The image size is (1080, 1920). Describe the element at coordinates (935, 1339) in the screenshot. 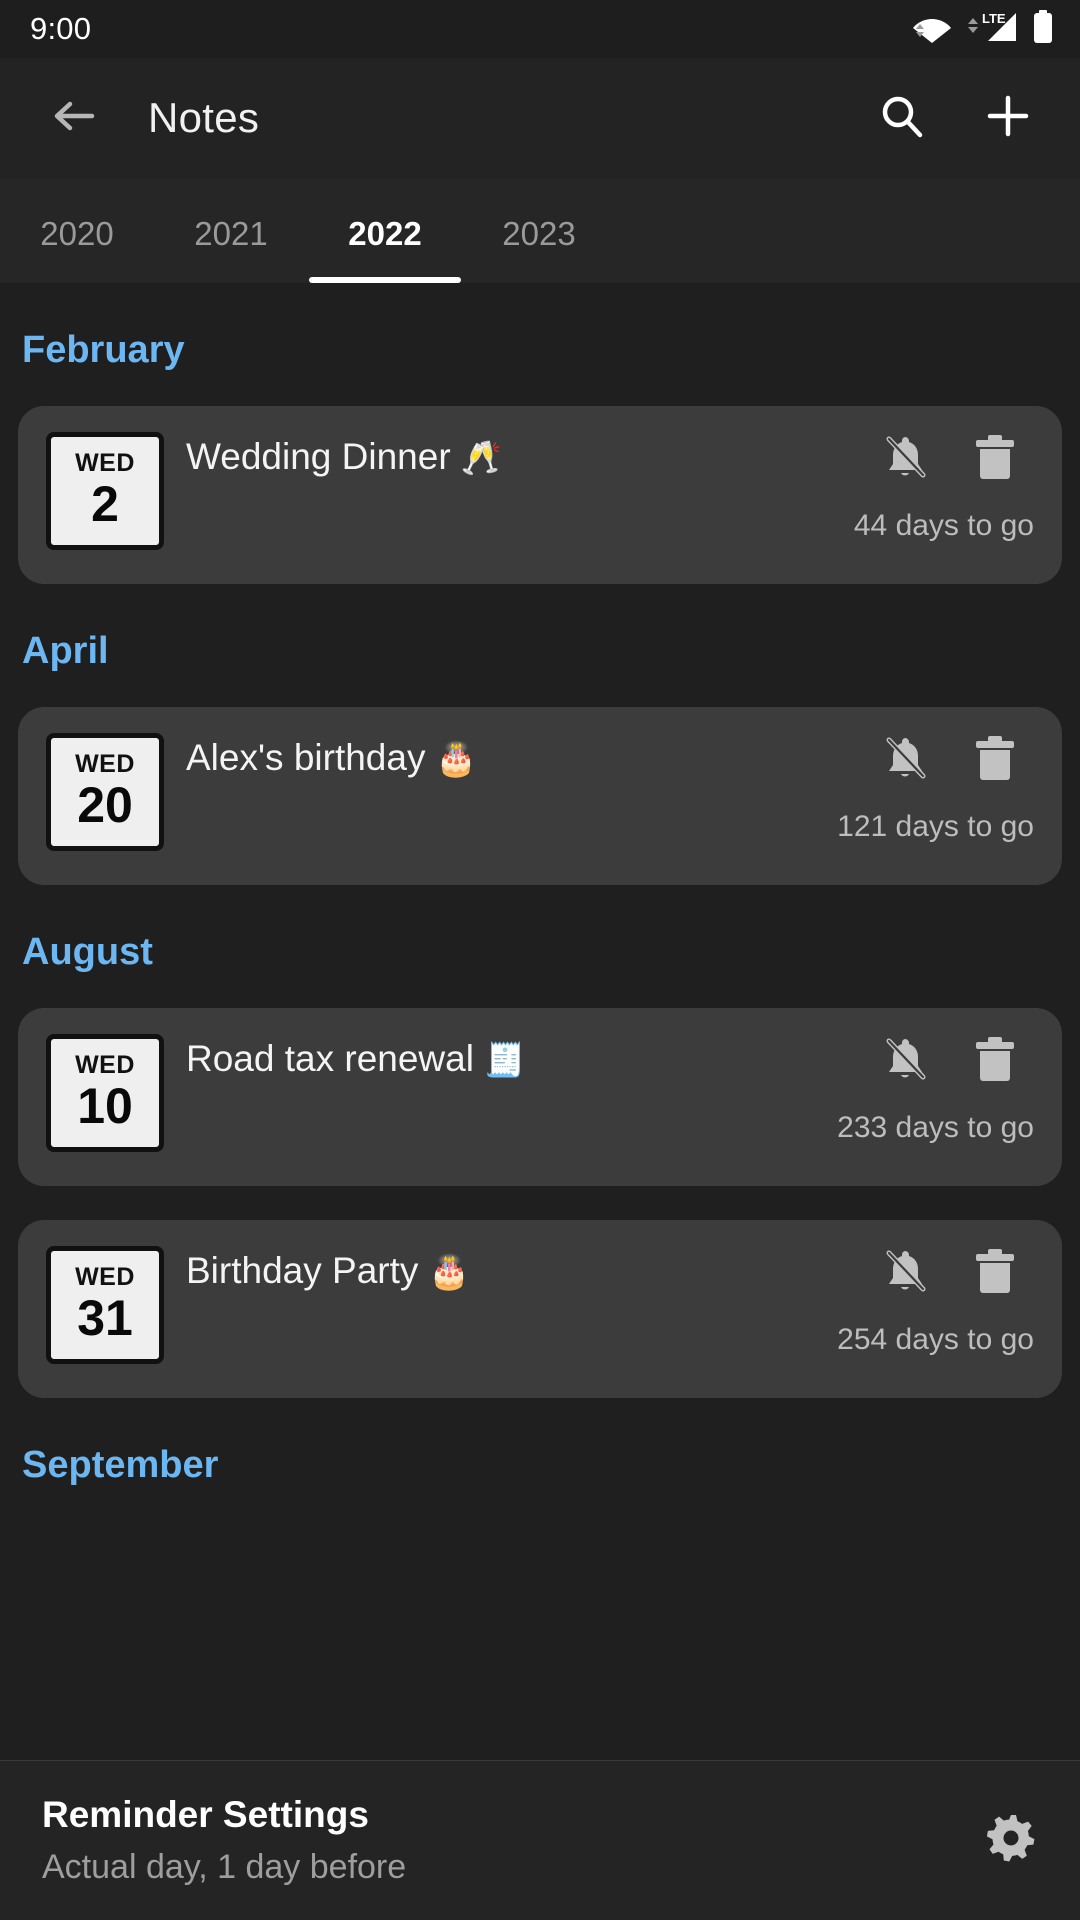

I see `note-countdown: 254 days to go` at that location.